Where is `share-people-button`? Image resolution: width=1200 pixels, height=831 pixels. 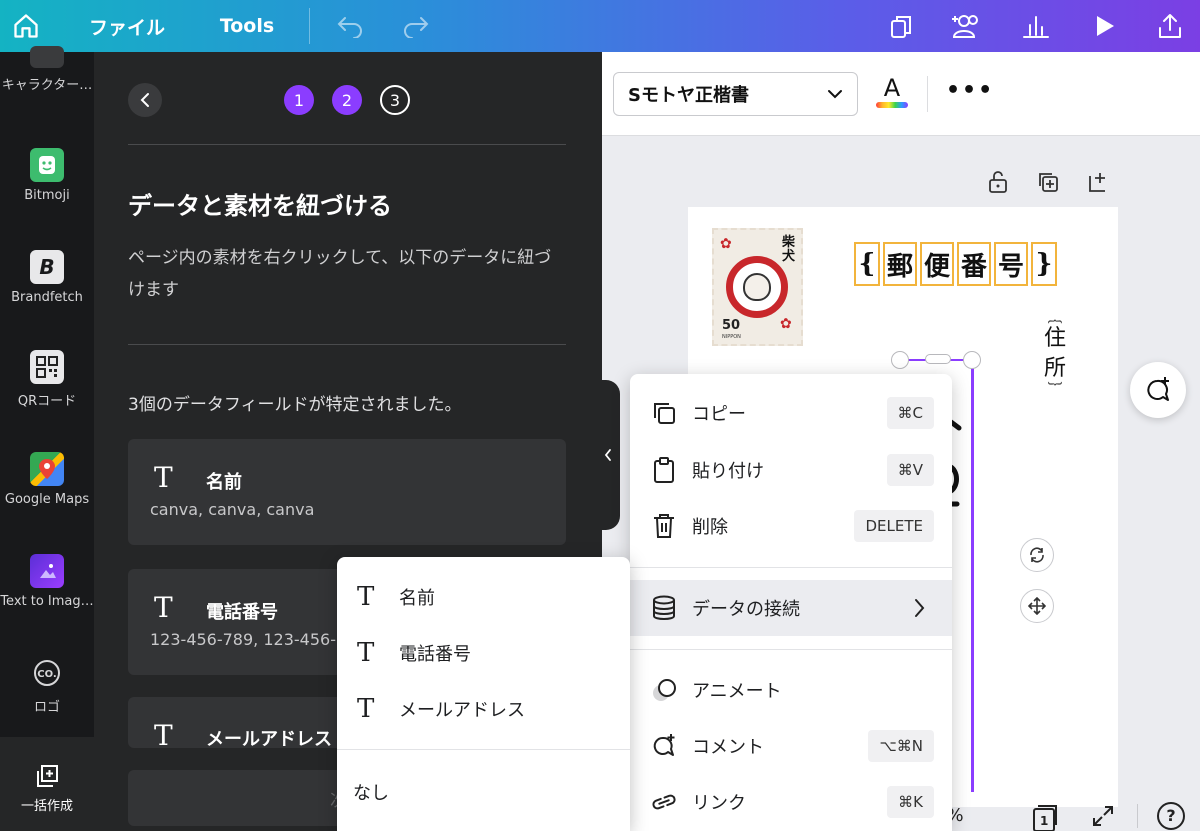 share-people-button is located at coordinates (968, 26).